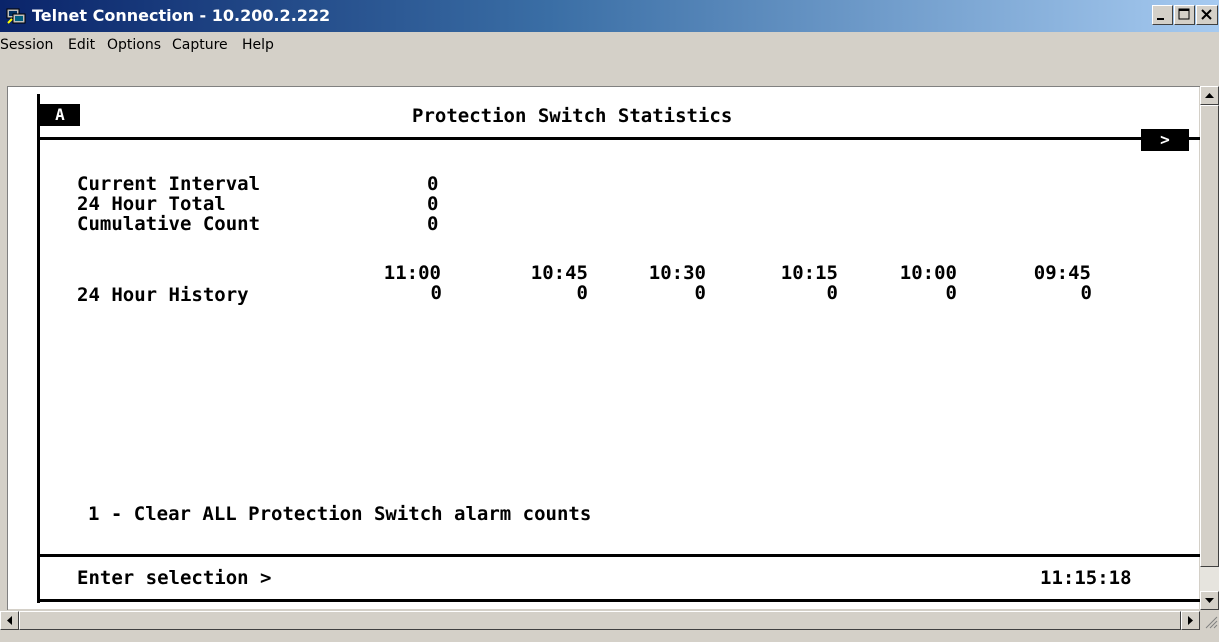 The width and height of the screenshot is (1219, 642). I want to click on horizontal-scrollbar, so click(609, 620).